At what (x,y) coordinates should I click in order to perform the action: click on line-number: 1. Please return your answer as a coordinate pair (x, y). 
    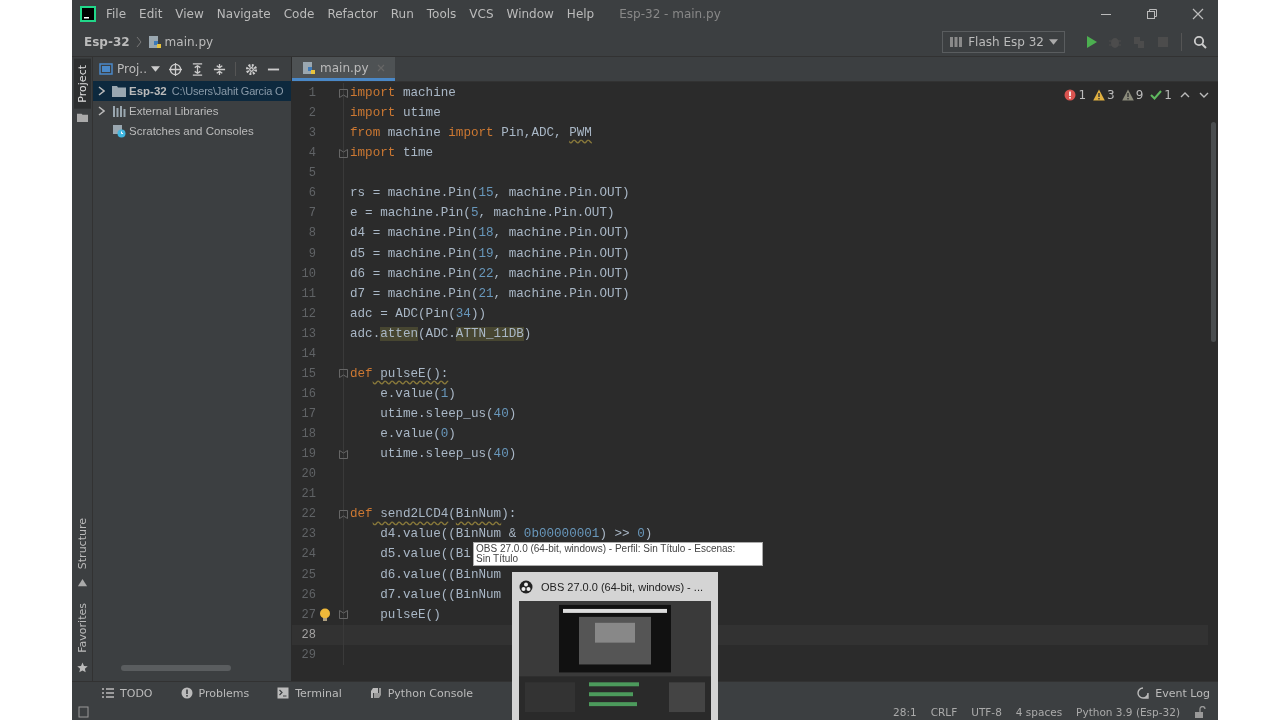
    Looking at the image, I should click on (311, 93).